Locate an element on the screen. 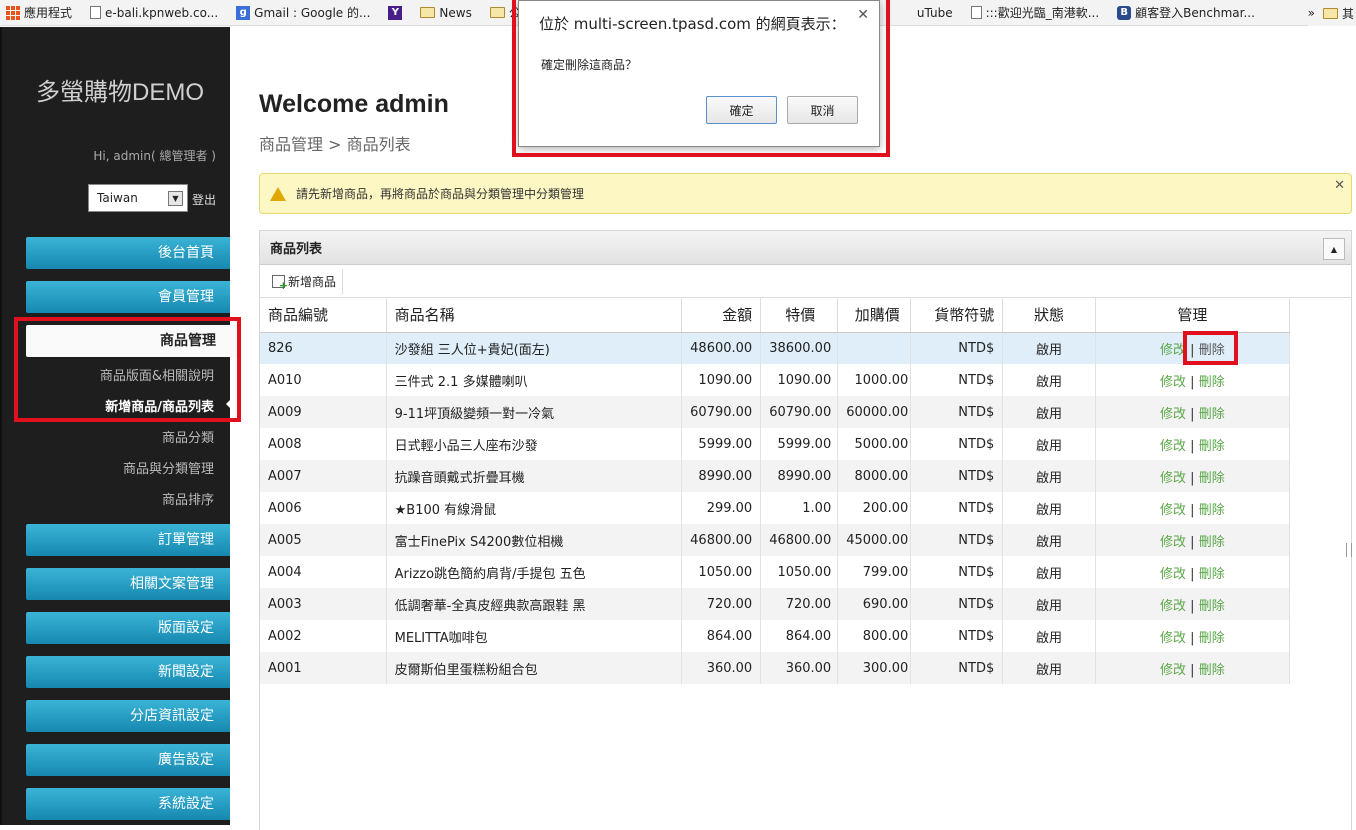  cell-currency: NTD$ is located at coordinates (957, 636).